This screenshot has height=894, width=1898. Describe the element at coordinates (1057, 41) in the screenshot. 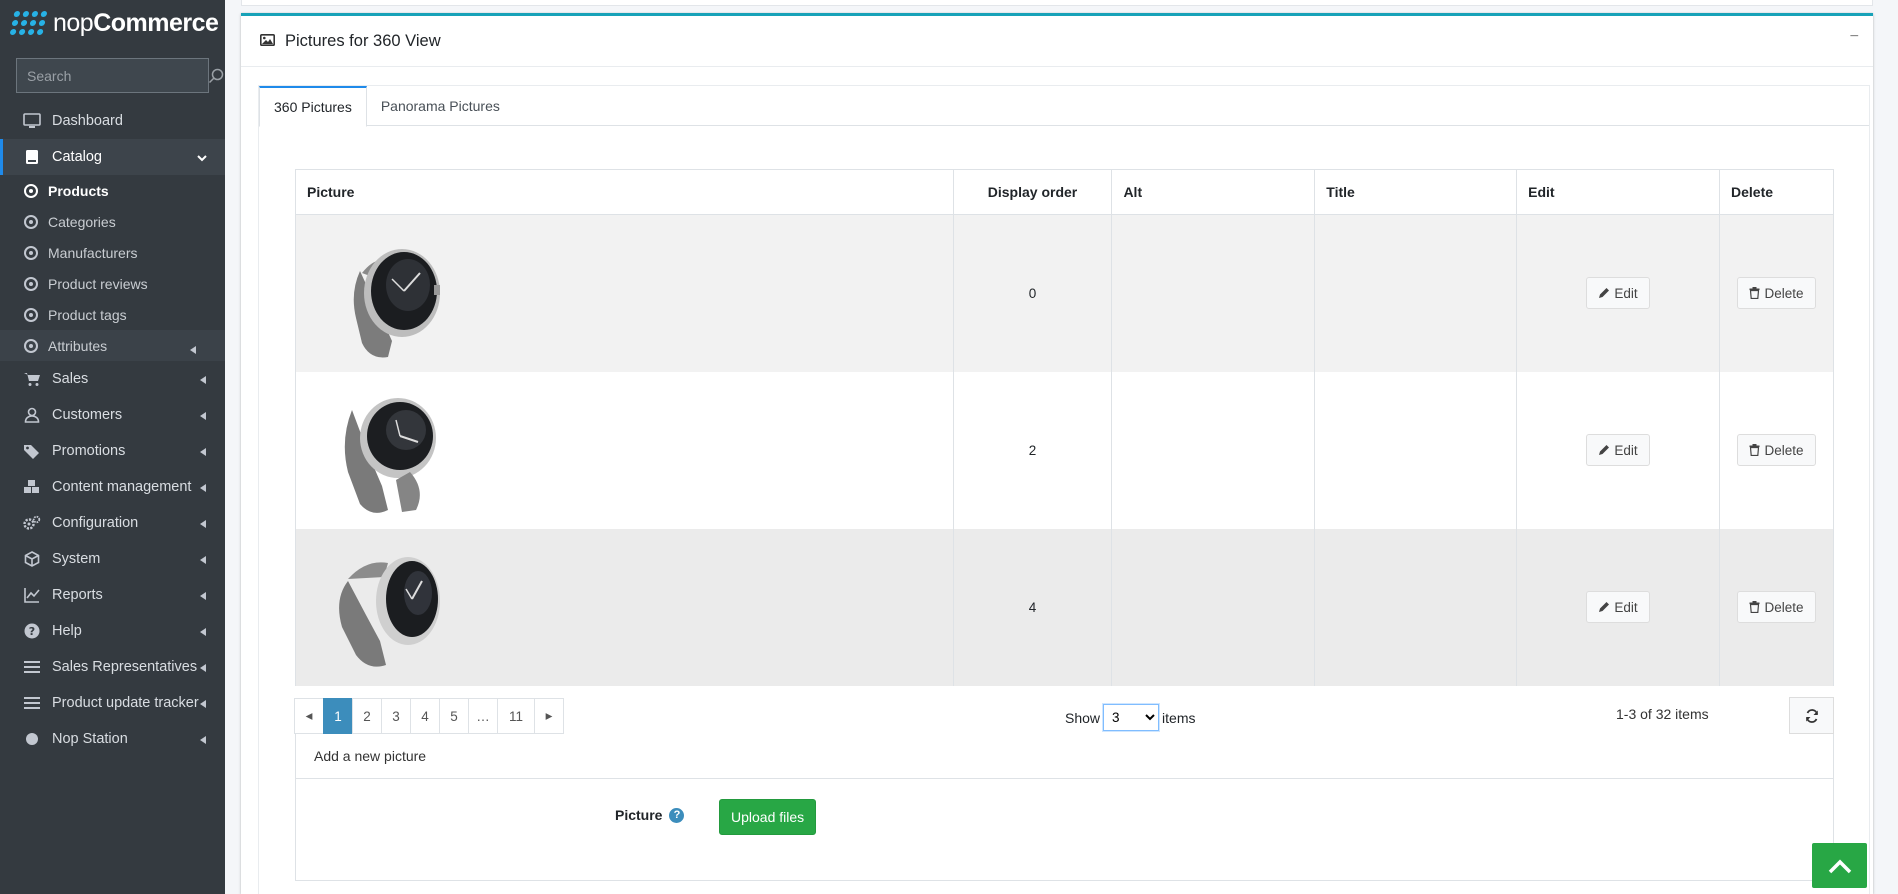

I see `card-header: Pictures for 360 View −` at that location.